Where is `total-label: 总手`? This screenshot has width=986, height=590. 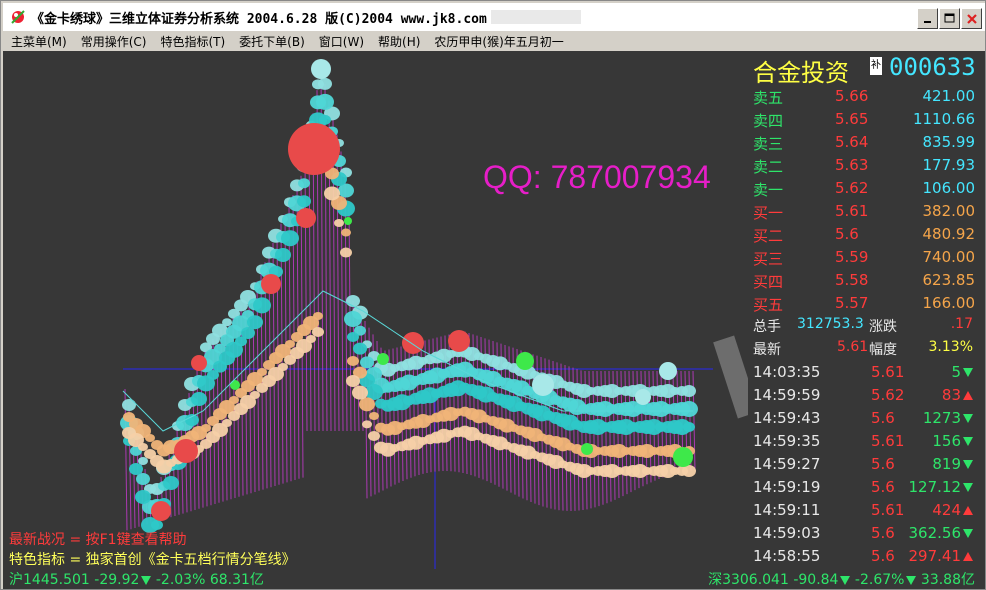 total-label: 总手 is located at coordinates (767, 327).